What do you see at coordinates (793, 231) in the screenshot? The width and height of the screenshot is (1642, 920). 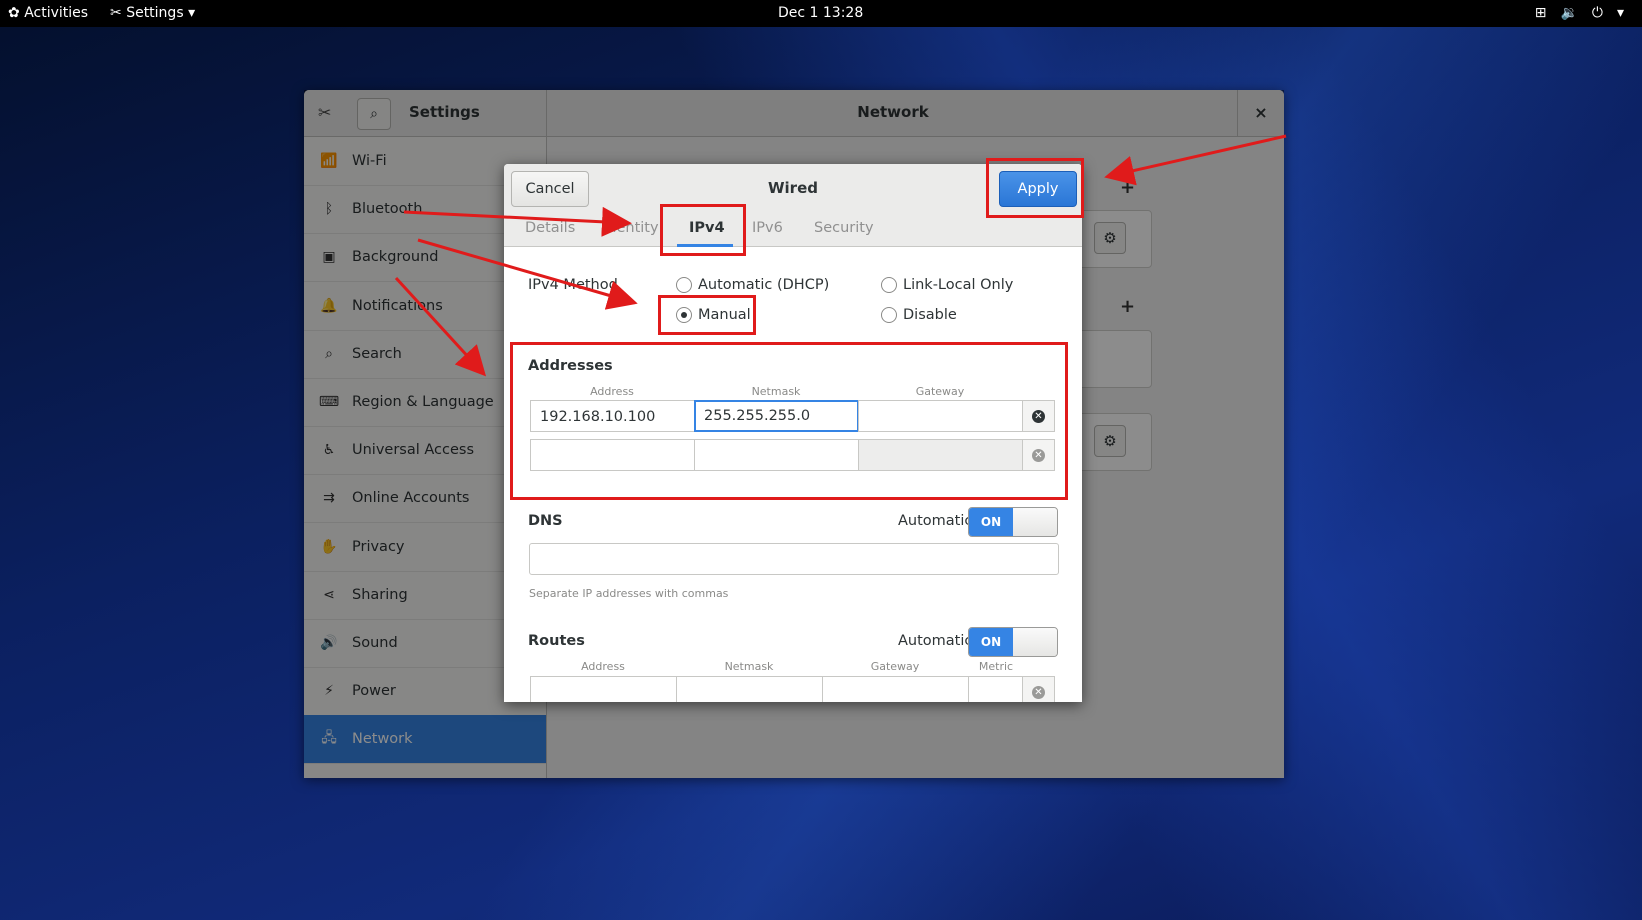 I see `tab-bar: Details Identity IPv4 IPv6 Security` at bounding box center [793, 231].